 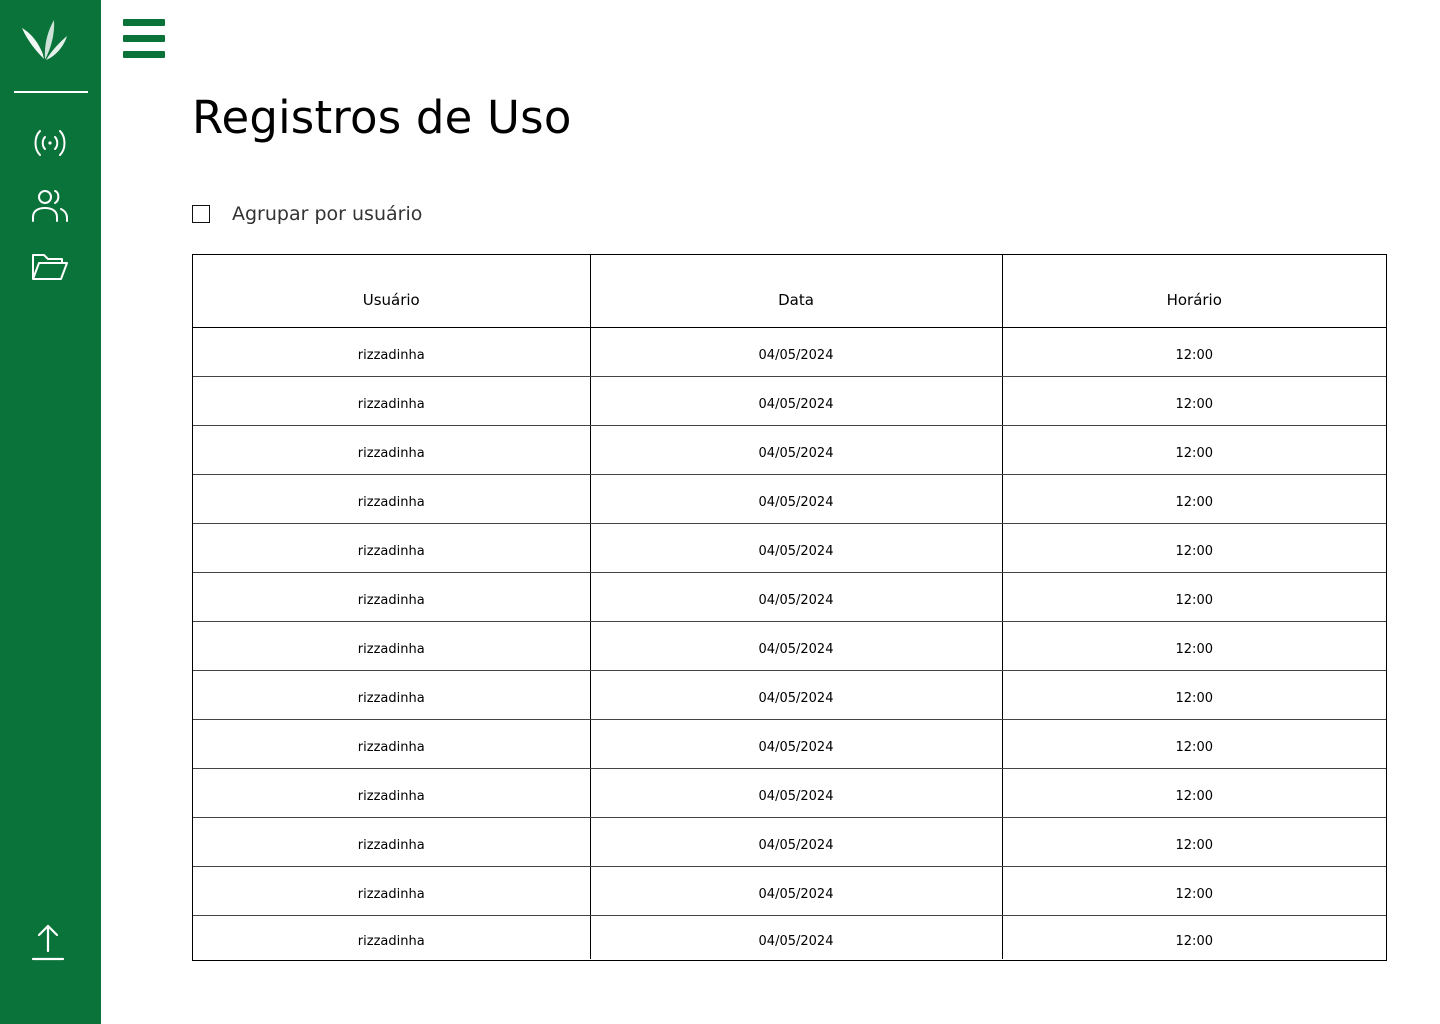 I want to click on broadcast-icon, so click(x=50, y=143).